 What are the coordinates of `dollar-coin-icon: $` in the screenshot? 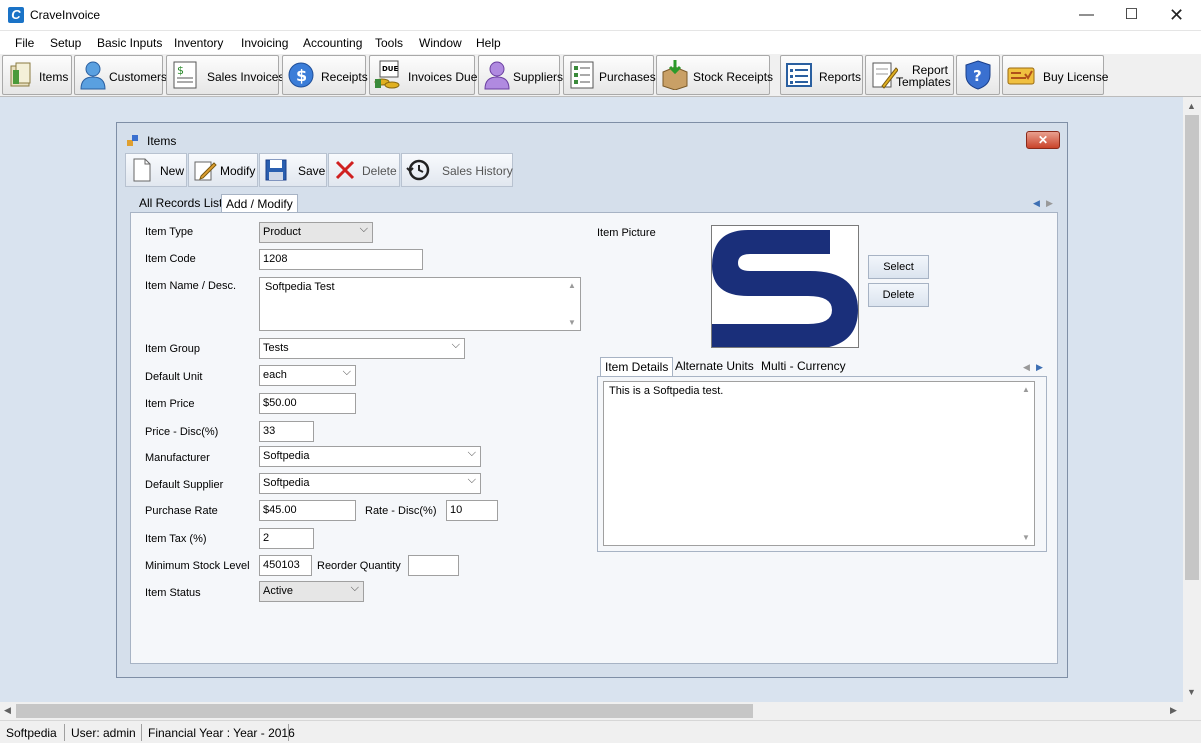 It's located at (301, 75).